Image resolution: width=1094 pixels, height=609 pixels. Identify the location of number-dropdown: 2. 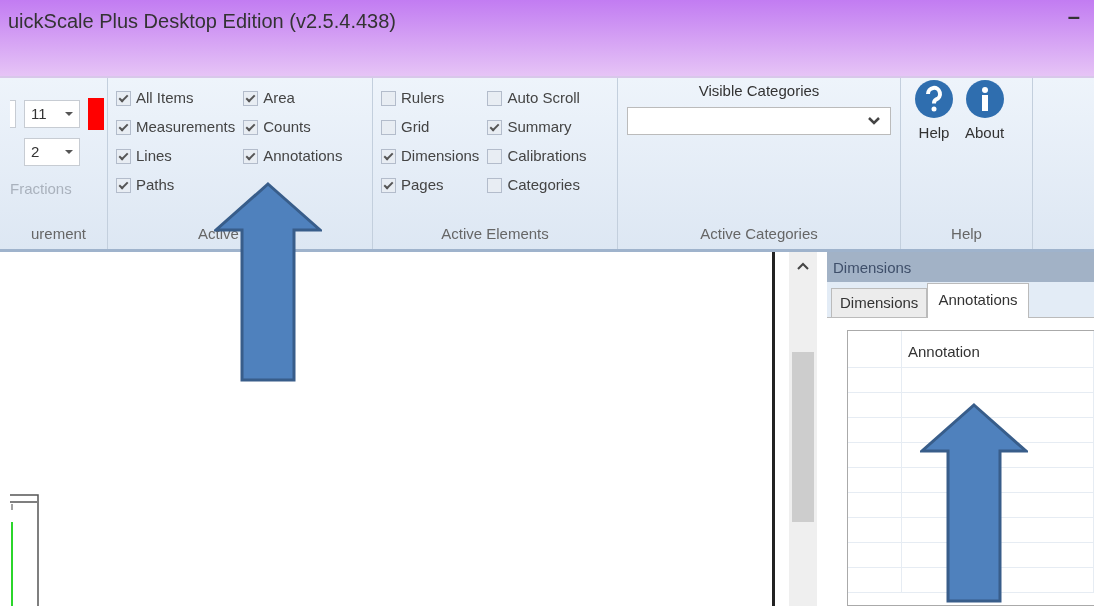
(52, 152).